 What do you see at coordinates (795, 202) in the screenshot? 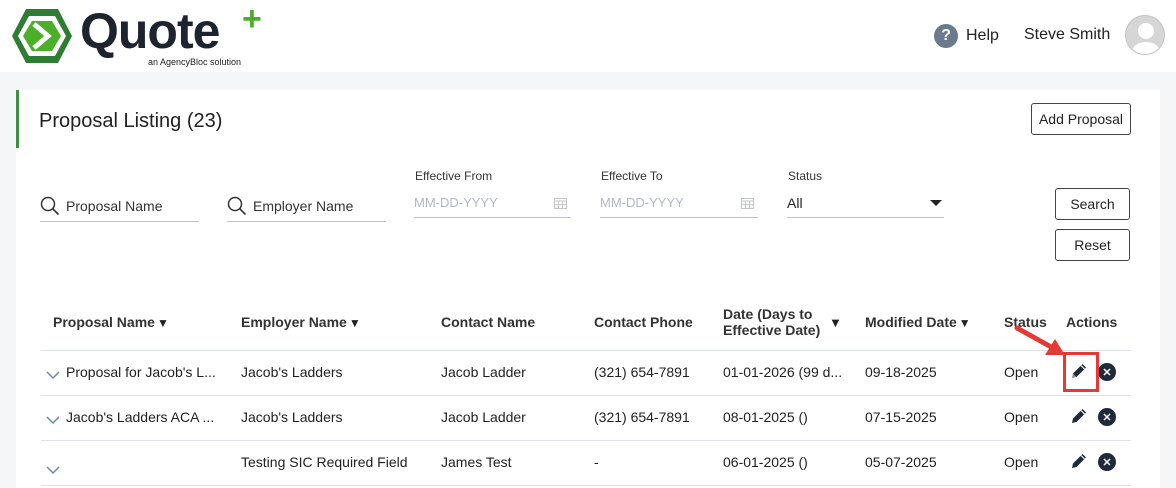
I see `status-selected-value: All` at bounding box center [795, 202].